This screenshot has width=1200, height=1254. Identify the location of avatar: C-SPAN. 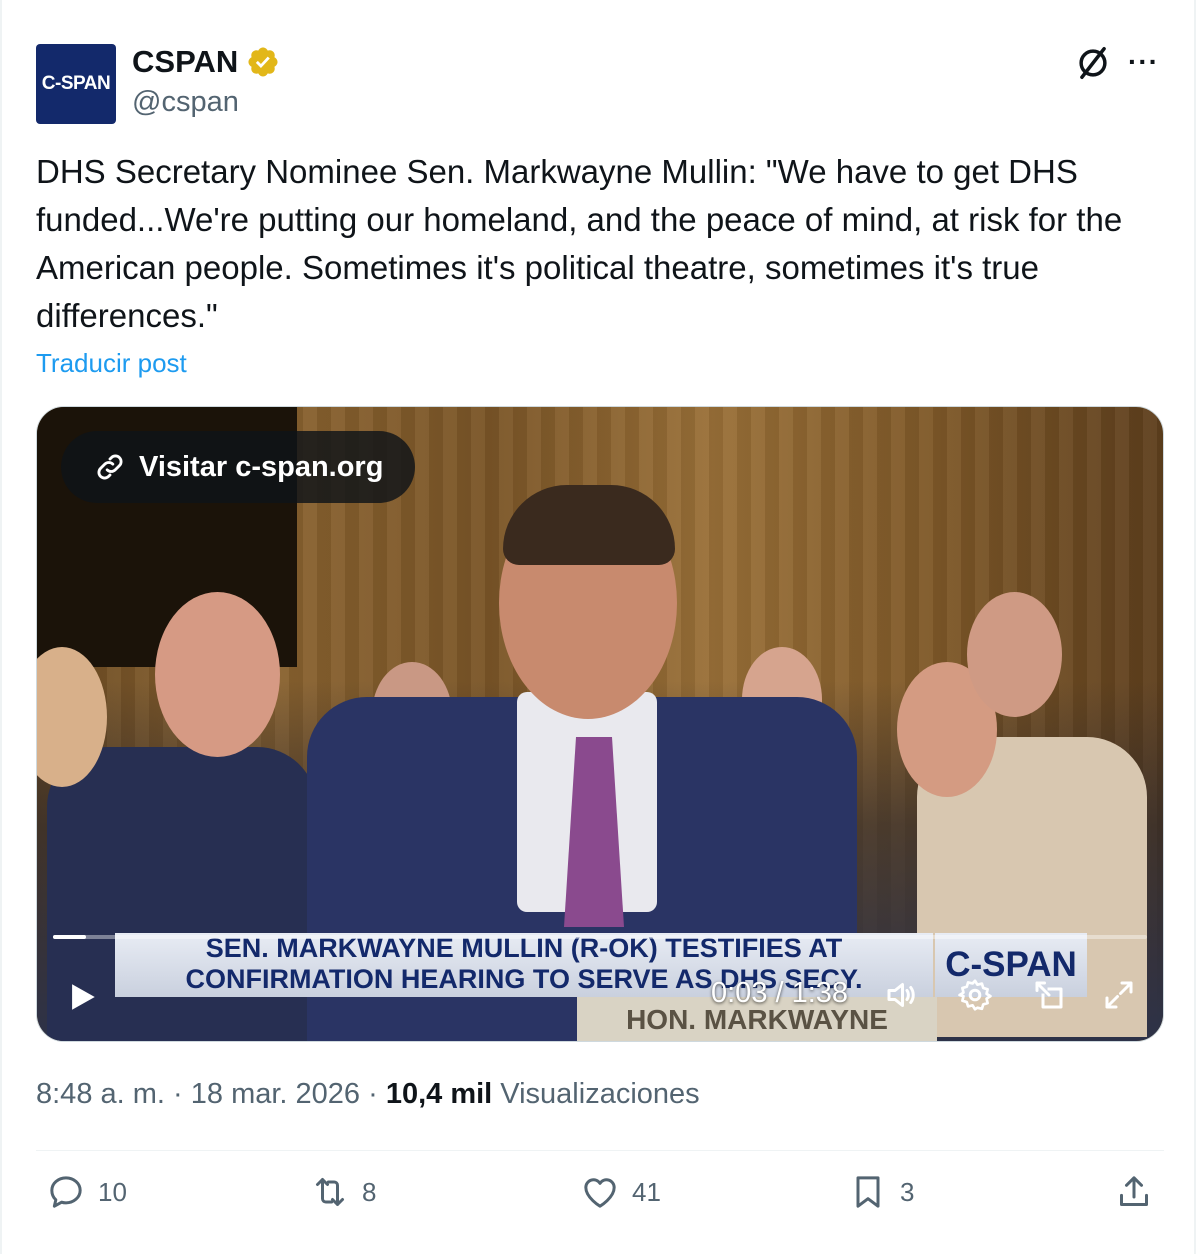
(76, 84).